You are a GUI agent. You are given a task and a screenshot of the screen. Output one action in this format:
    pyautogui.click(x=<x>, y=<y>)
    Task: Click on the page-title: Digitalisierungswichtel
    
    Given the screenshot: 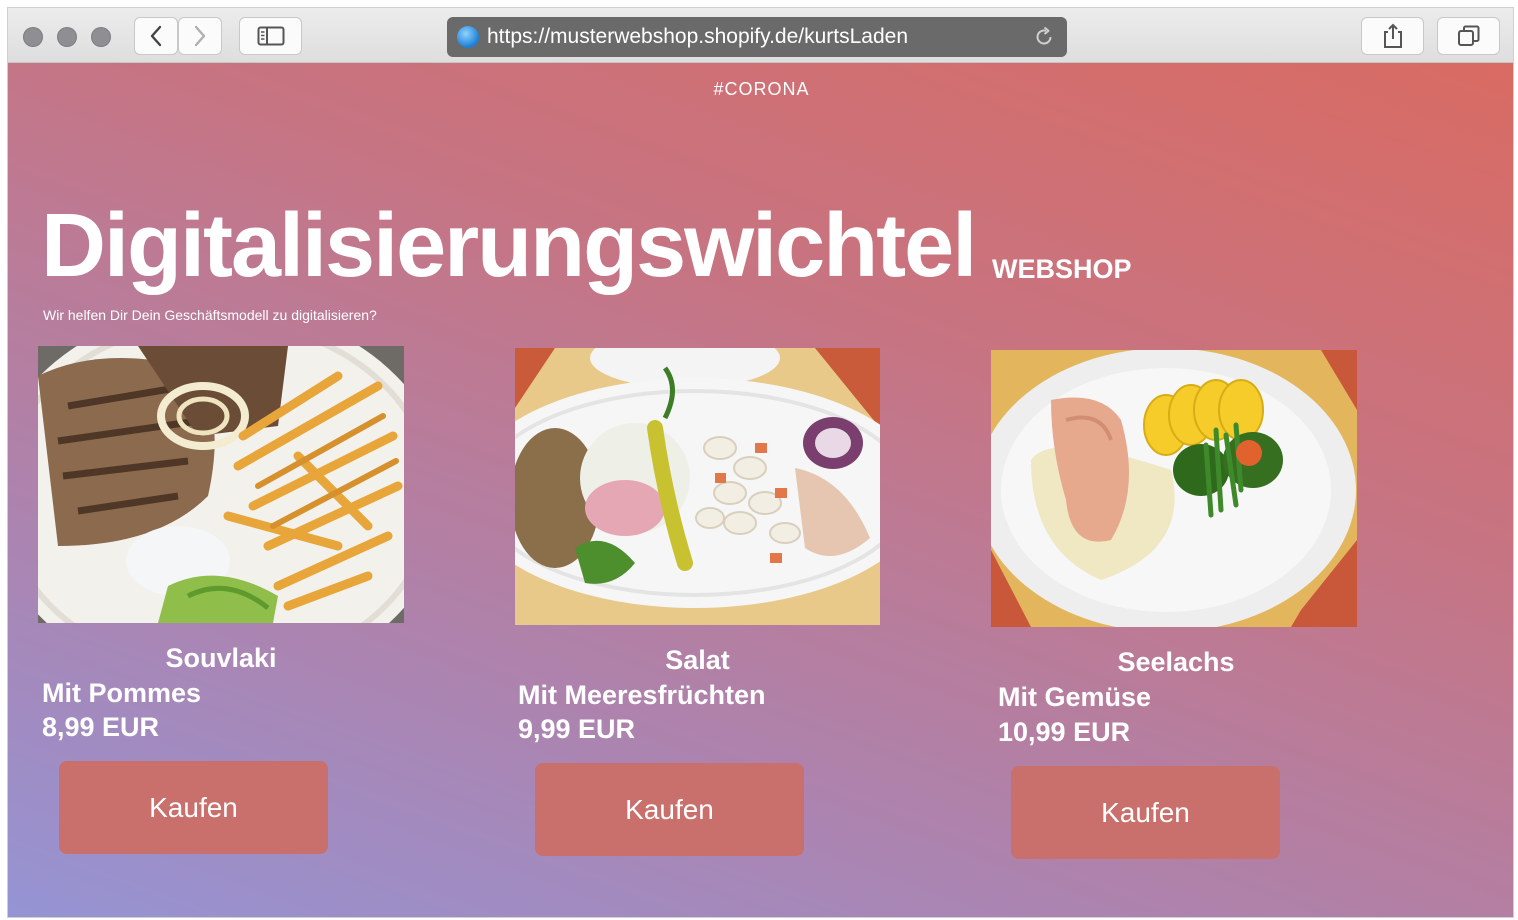 What is the action you would take?
    pyautogui.click(x=509, y=246)
    